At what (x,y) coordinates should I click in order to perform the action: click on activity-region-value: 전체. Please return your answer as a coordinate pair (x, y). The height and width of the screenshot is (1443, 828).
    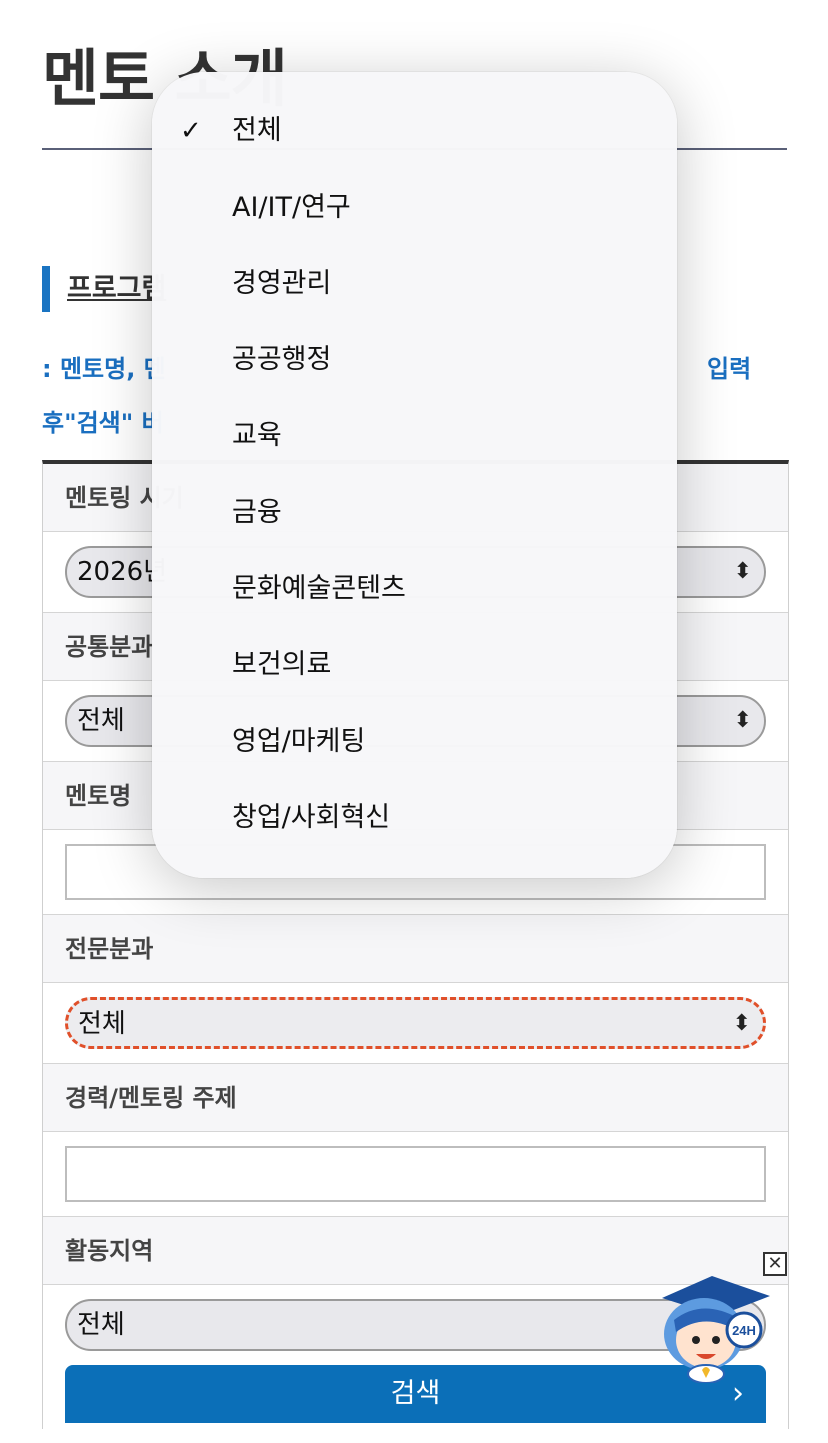
    Looking at the image, I should click on (101, 1325).